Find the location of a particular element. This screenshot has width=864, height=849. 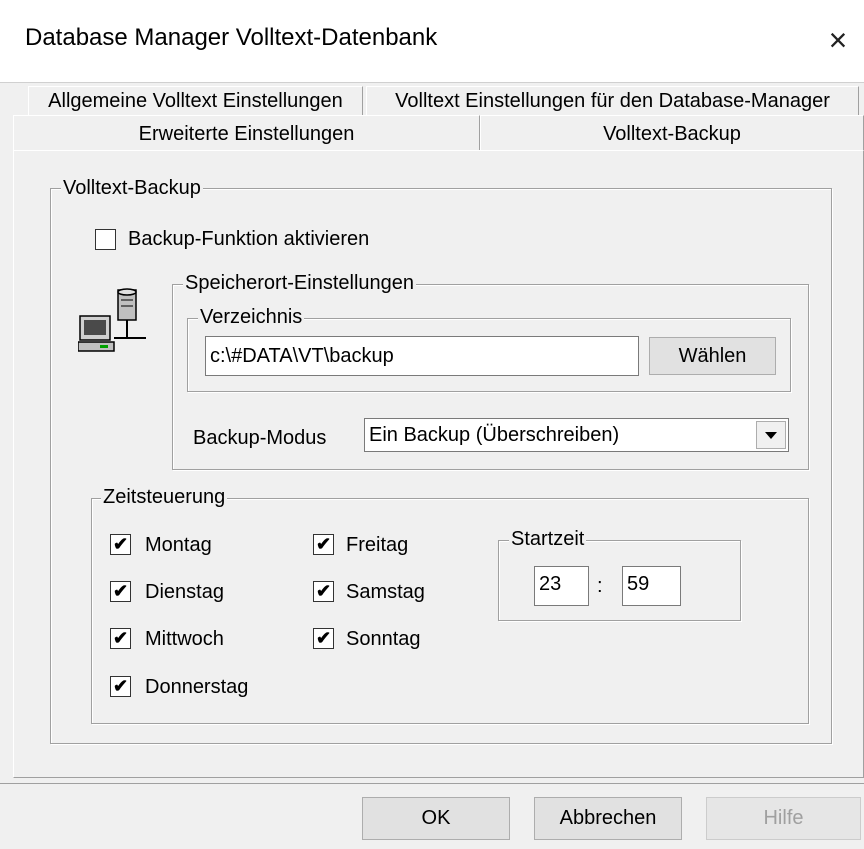

backup-enable-label: Backup-Funktion aktivieren is located at coordinates (249, 239).